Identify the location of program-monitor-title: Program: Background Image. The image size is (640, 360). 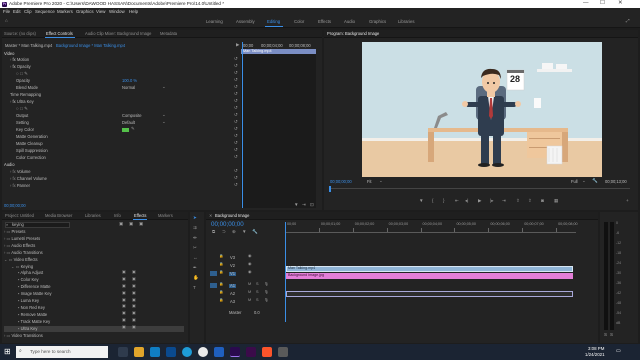
(353, 33).